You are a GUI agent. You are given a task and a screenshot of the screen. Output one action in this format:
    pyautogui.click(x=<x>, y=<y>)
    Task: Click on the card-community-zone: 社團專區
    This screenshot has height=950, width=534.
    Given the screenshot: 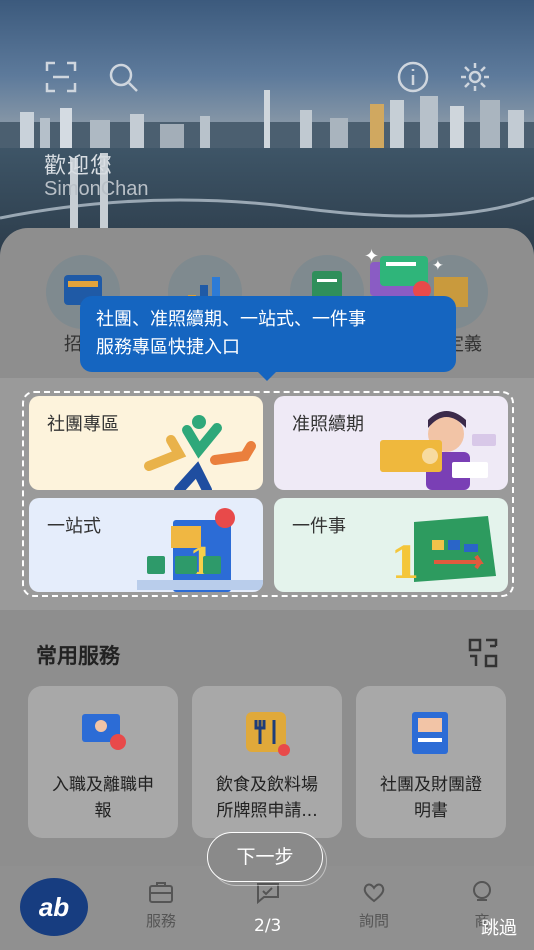 What is the action you would take?
    pyautogui.click(x=146, y=443)
    